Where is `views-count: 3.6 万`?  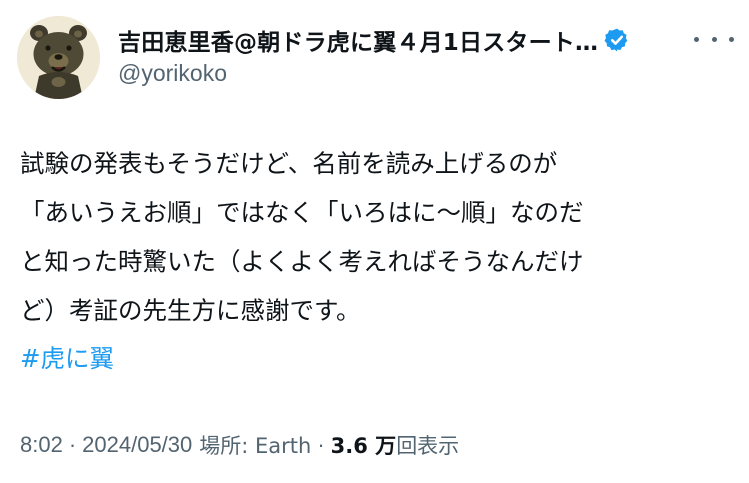
views-count: 3.6 万 is located at coordinates (363, 446).